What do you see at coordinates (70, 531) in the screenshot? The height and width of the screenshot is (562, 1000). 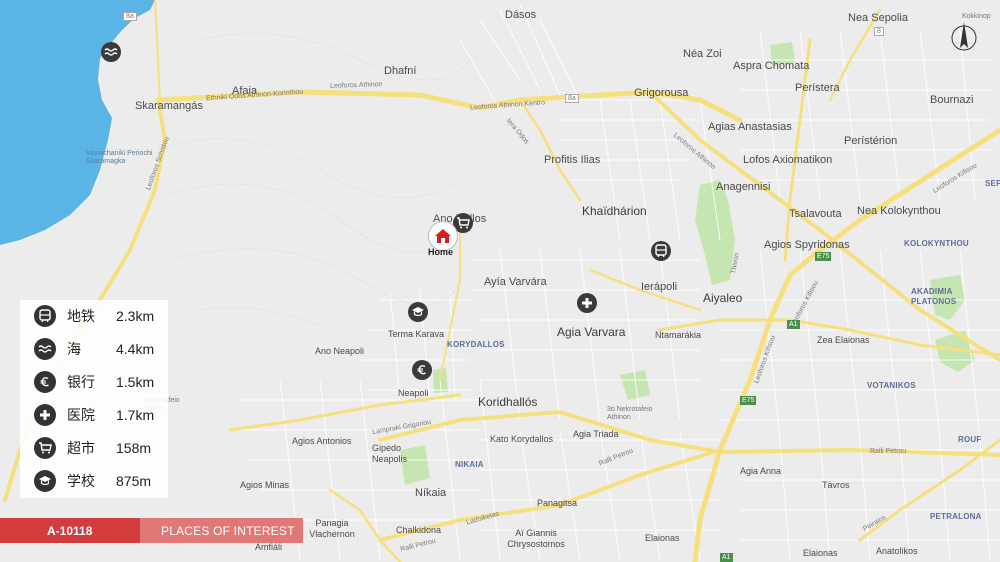 I see `property-reference: A-10118` at bounding box center [70, 531].